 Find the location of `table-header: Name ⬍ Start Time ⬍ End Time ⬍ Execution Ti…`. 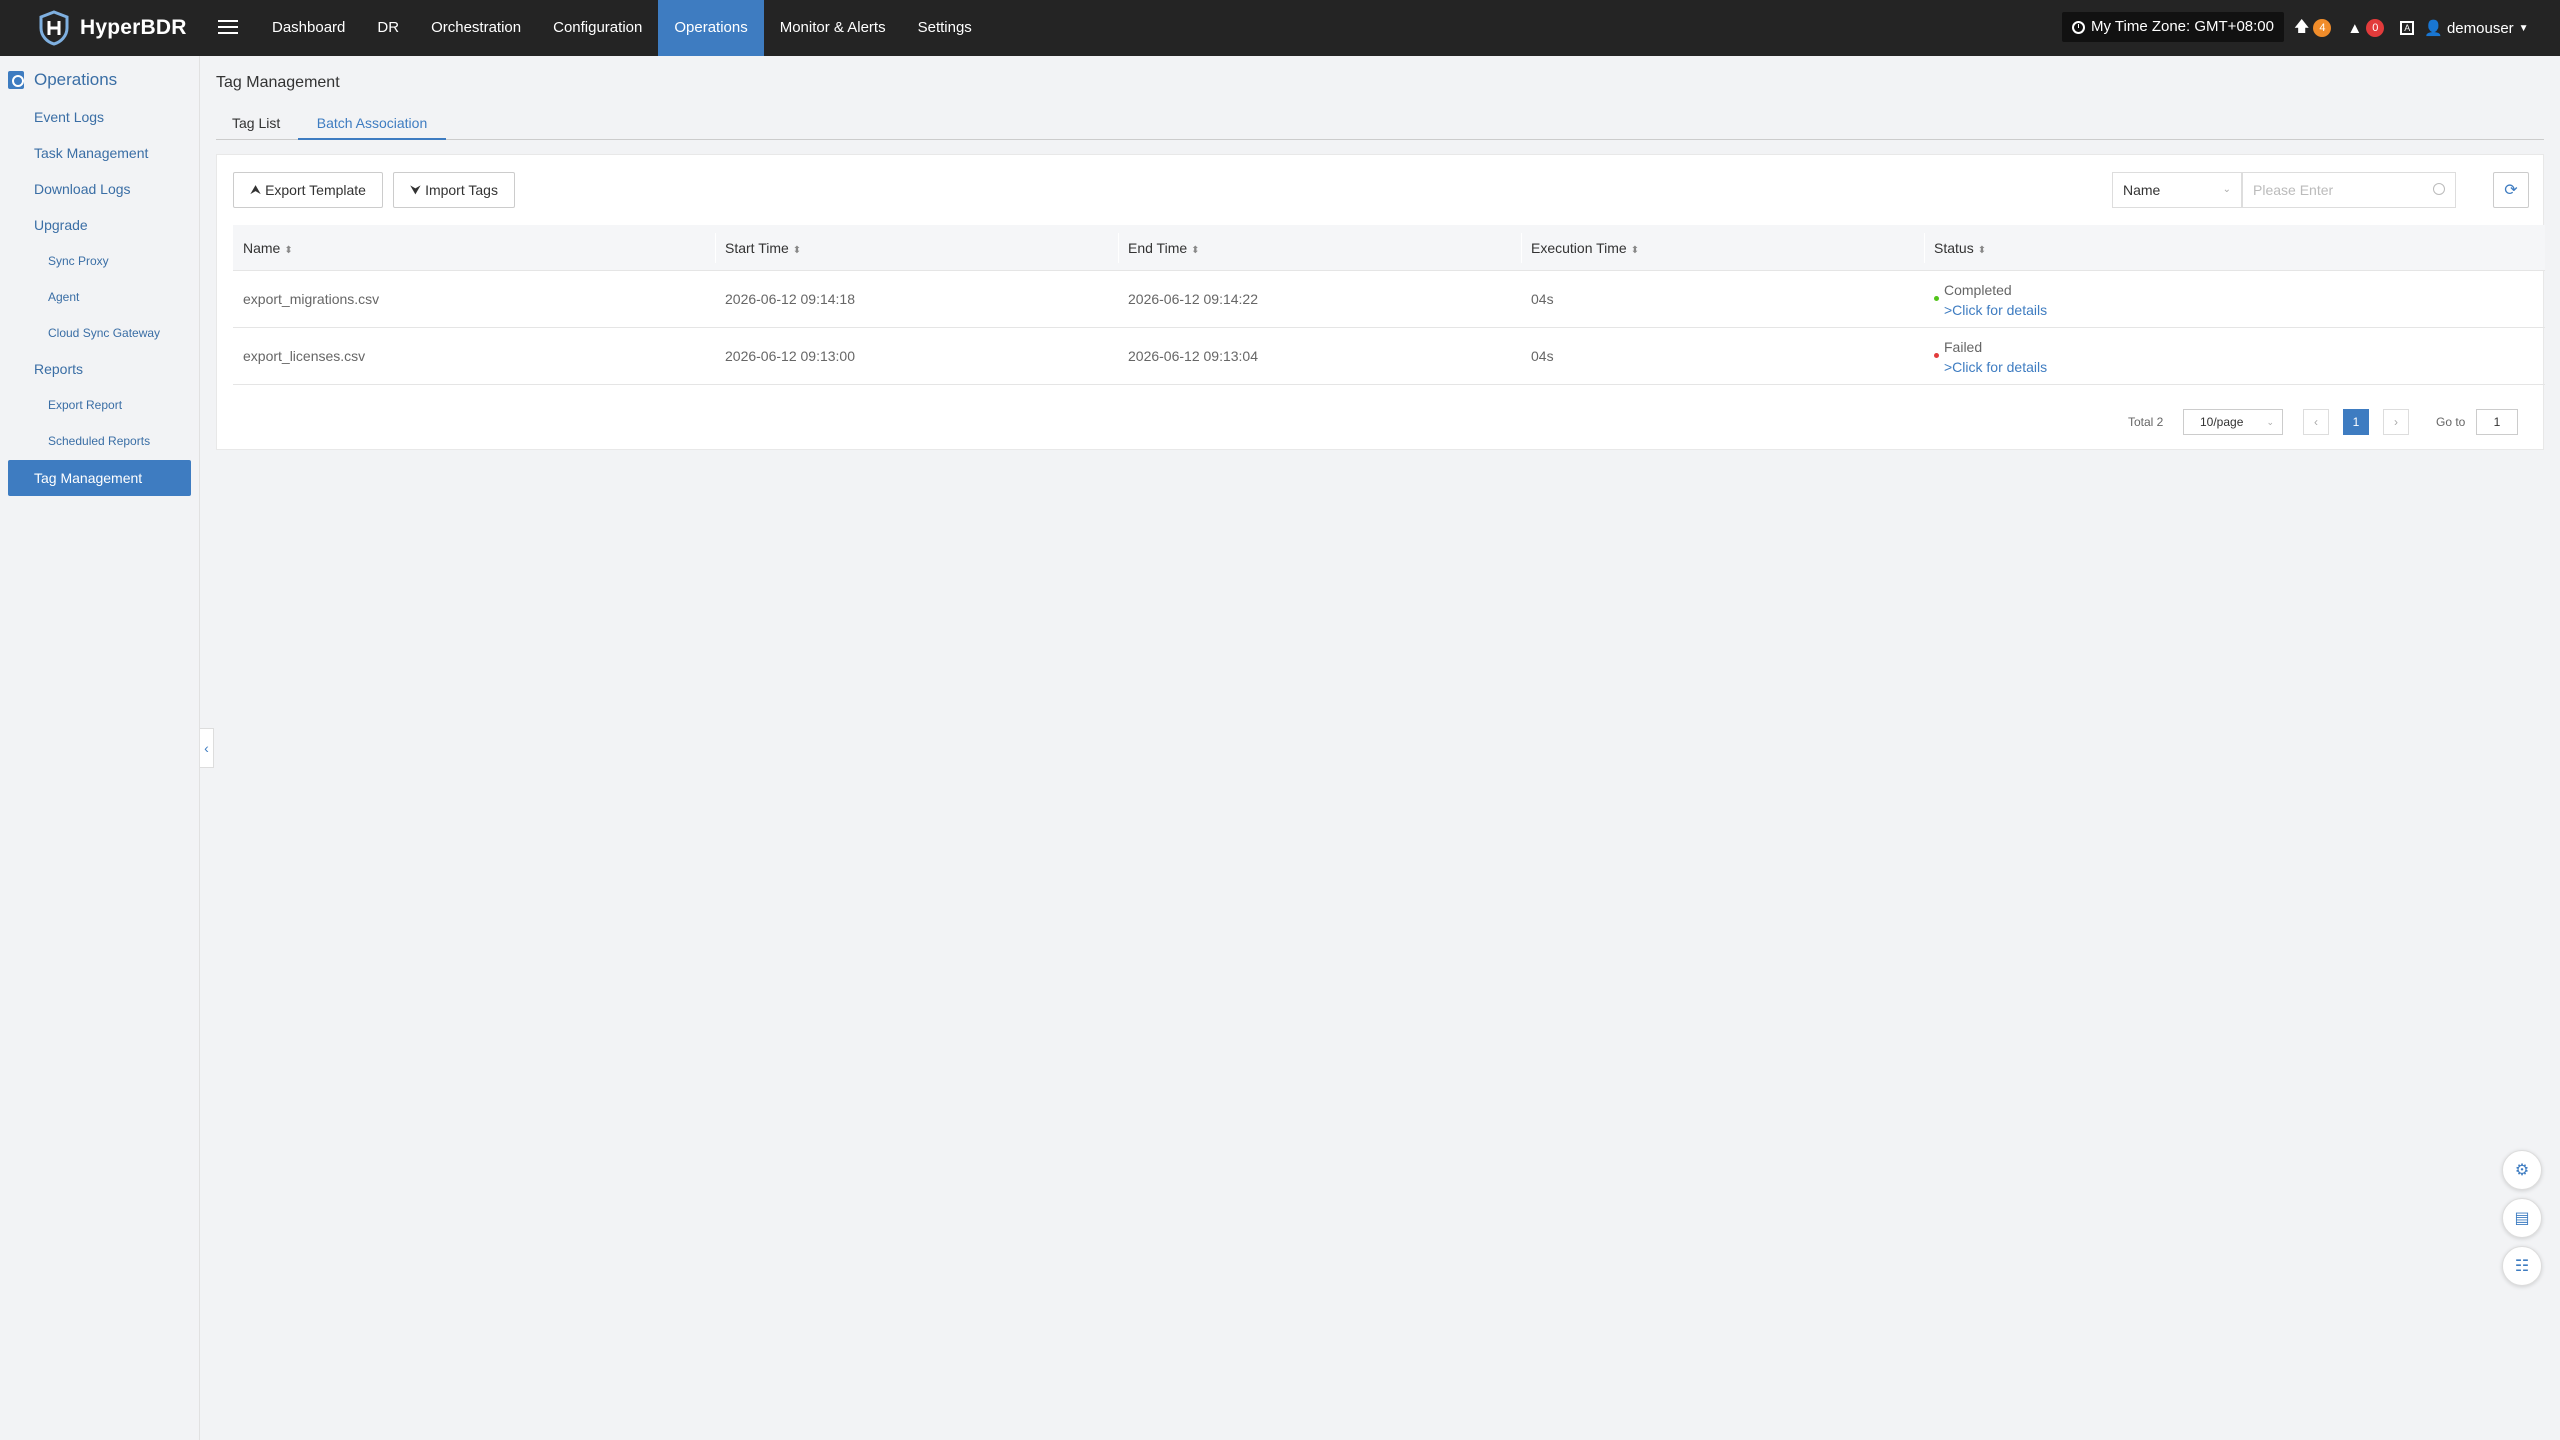

table-header: Name ⬍ Start Time ⬍ End Time ⬍ Execution Ti… is located at coordinates (1389, 248).